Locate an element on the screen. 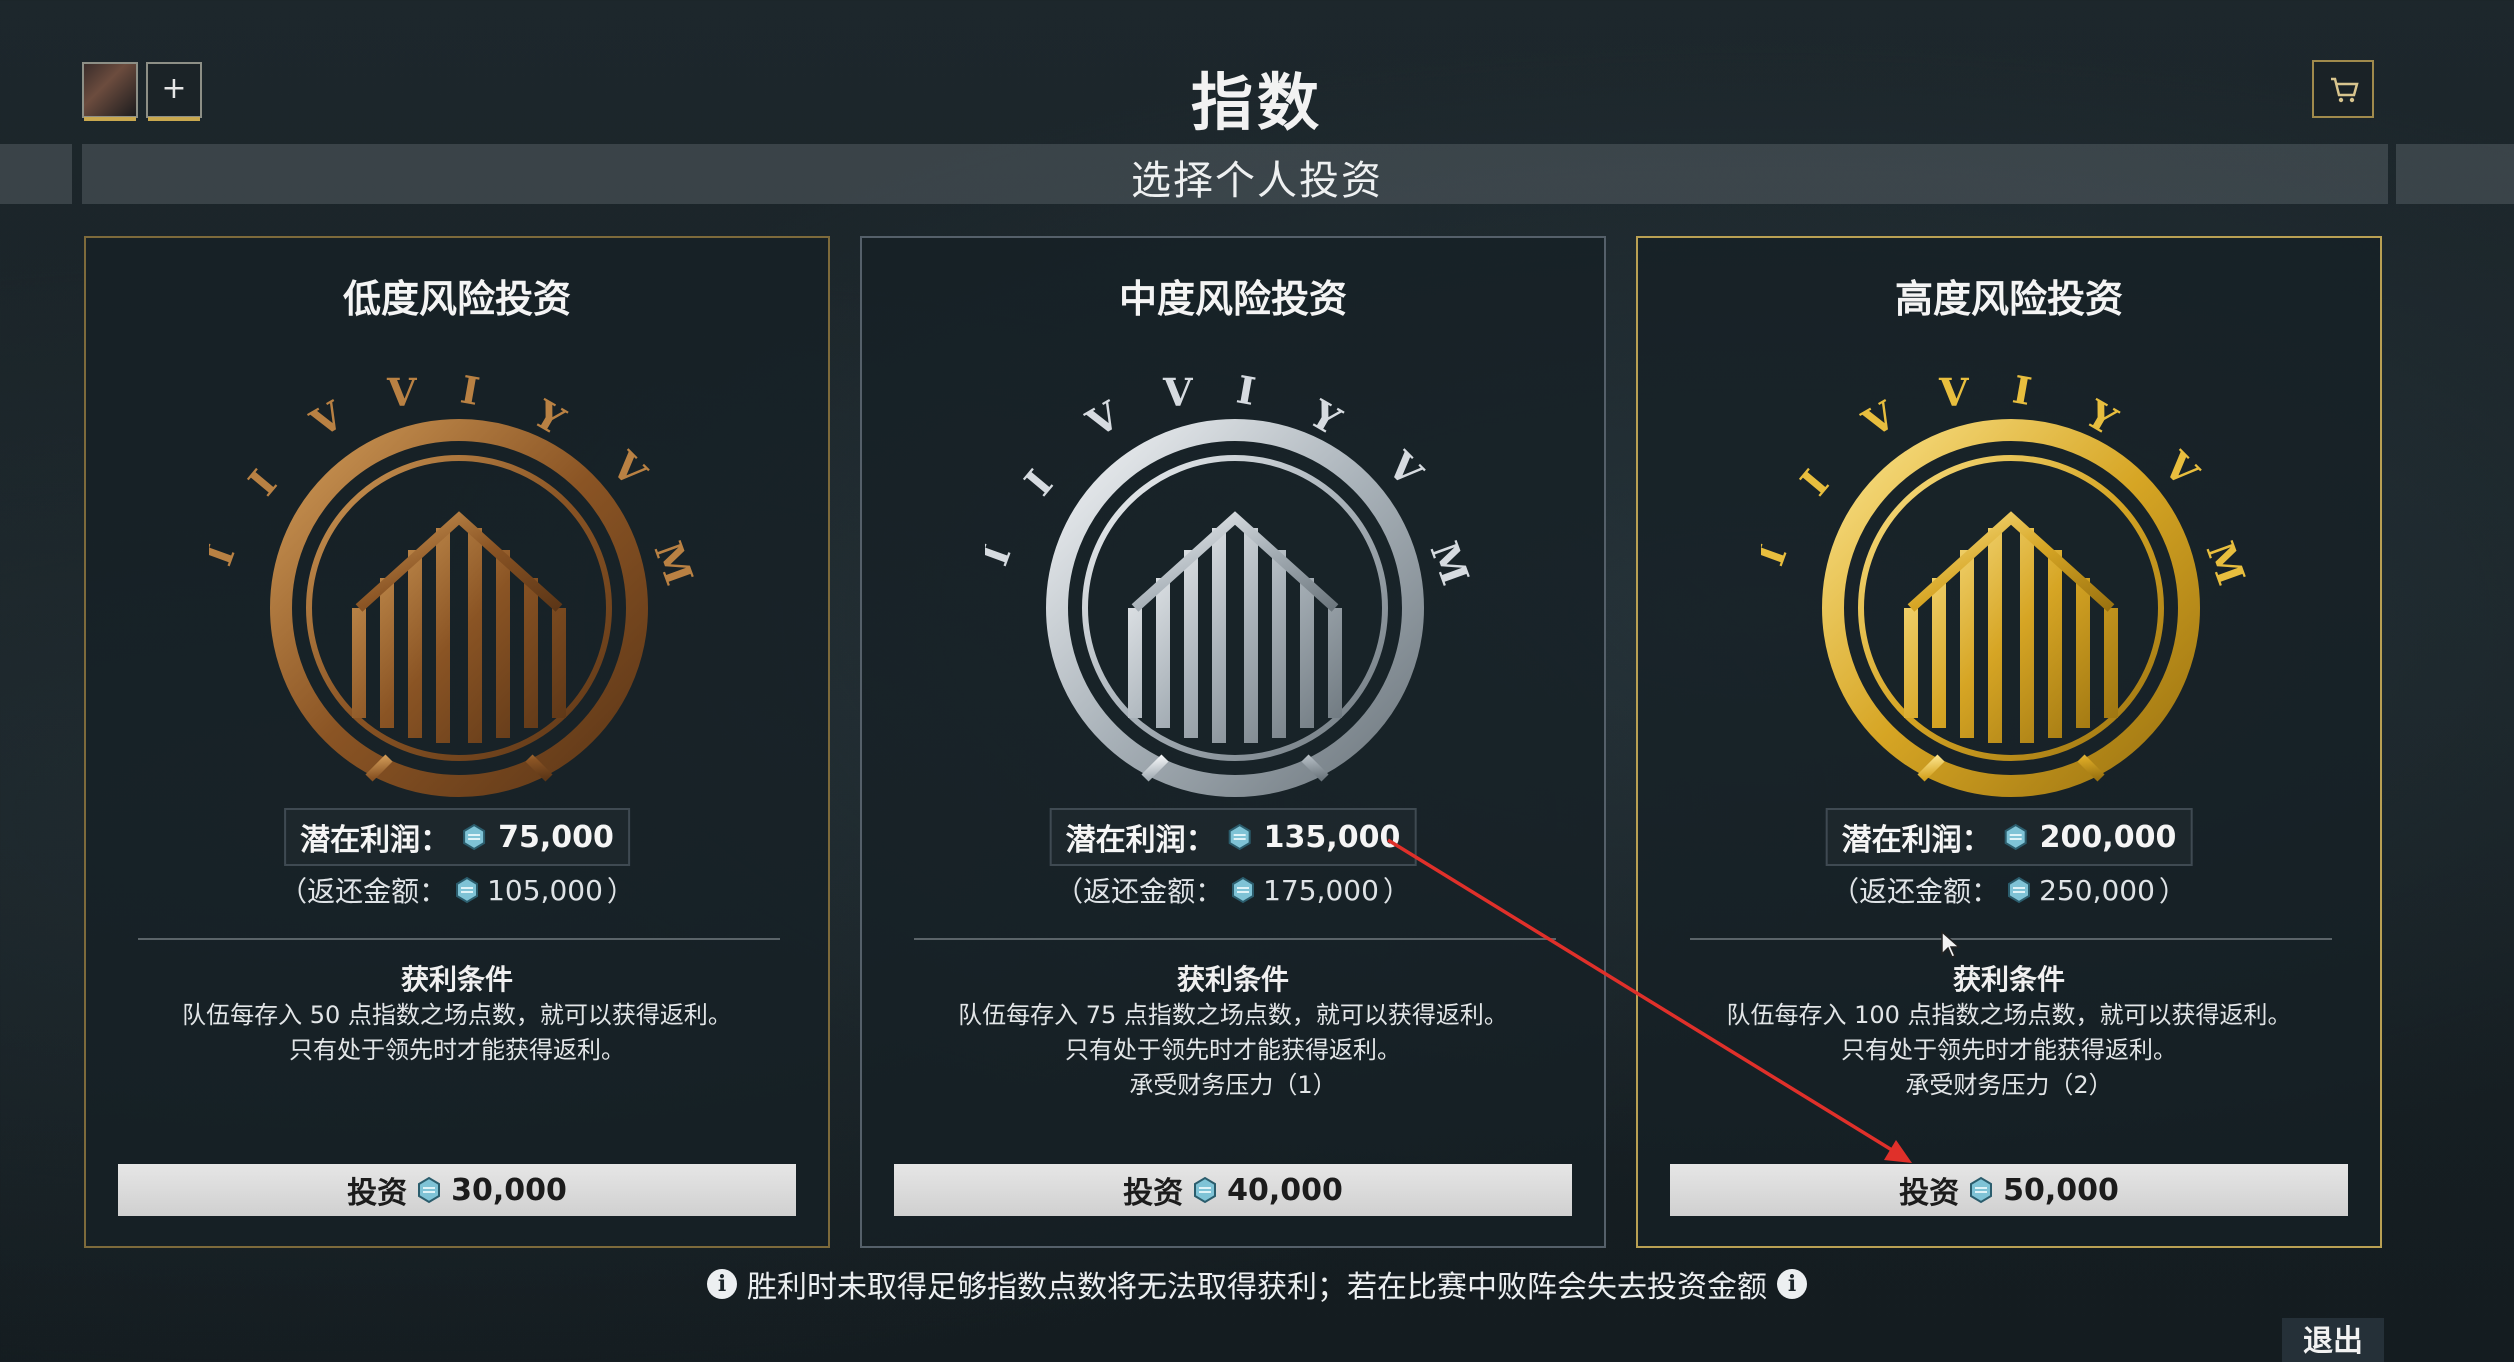 This screenshot has width=2514, height=1362. store-cart-button is located at coordinates (2343, 89).